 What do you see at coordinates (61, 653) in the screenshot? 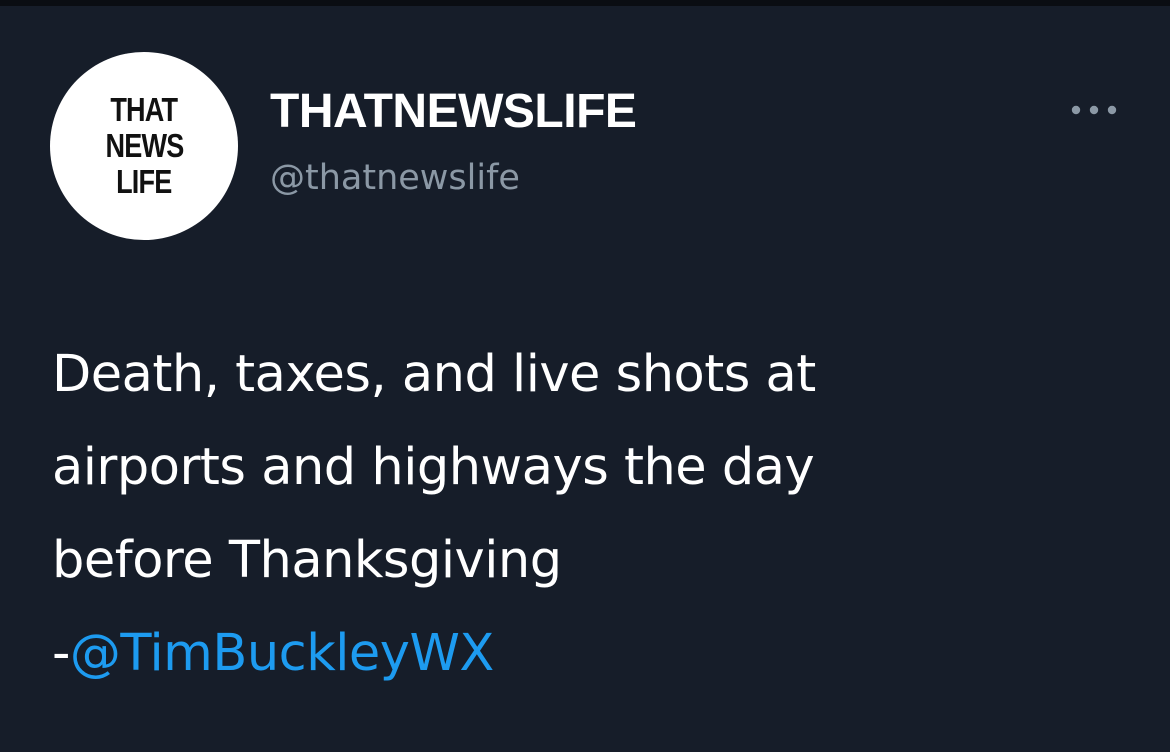
I see `attribution-prefix: -` at bounding box center [61, 653].